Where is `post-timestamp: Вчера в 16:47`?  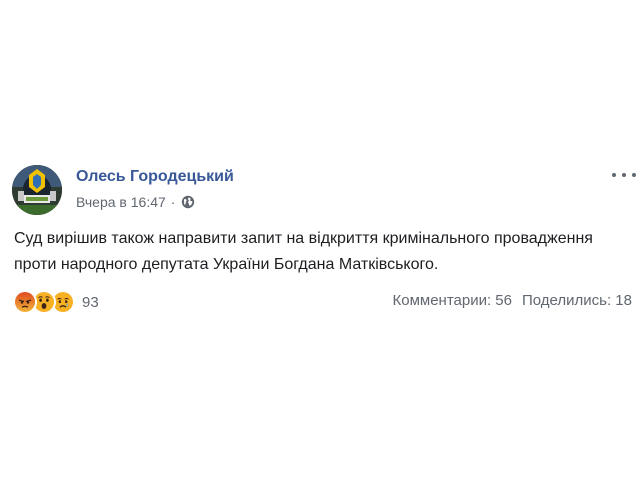
post-timestamp: Вчера в 16:47 is located at coordinates (121, 202).